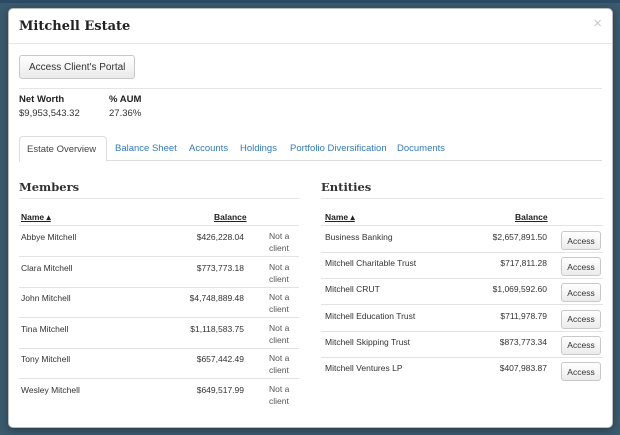 This screenshot has height=435, width=620. Describe the element at coordinates (36, 217) in the screenshot. I see `members-name-header: Name ▴` at that location.